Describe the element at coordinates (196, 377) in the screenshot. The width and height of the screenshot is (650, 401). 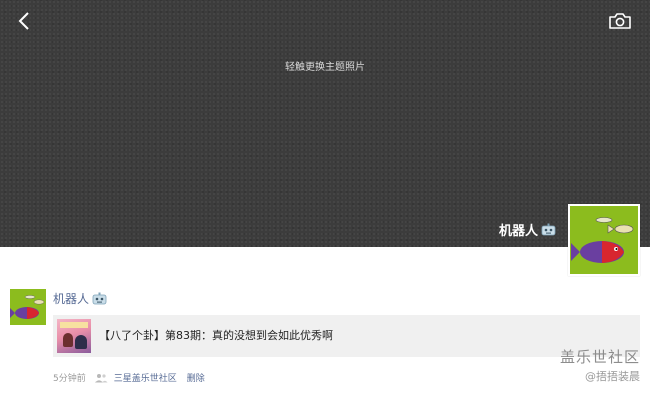
I see `delete-button: 删除` at that location.